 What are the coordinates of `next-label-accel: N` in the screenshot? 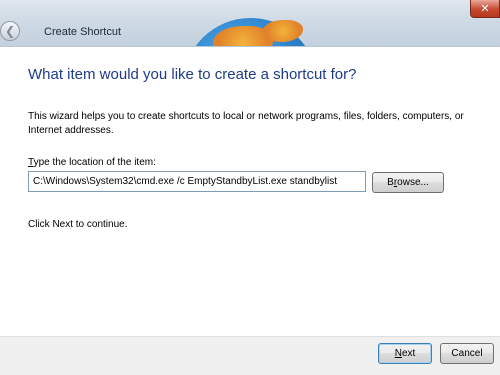 It's located at (398, 353).